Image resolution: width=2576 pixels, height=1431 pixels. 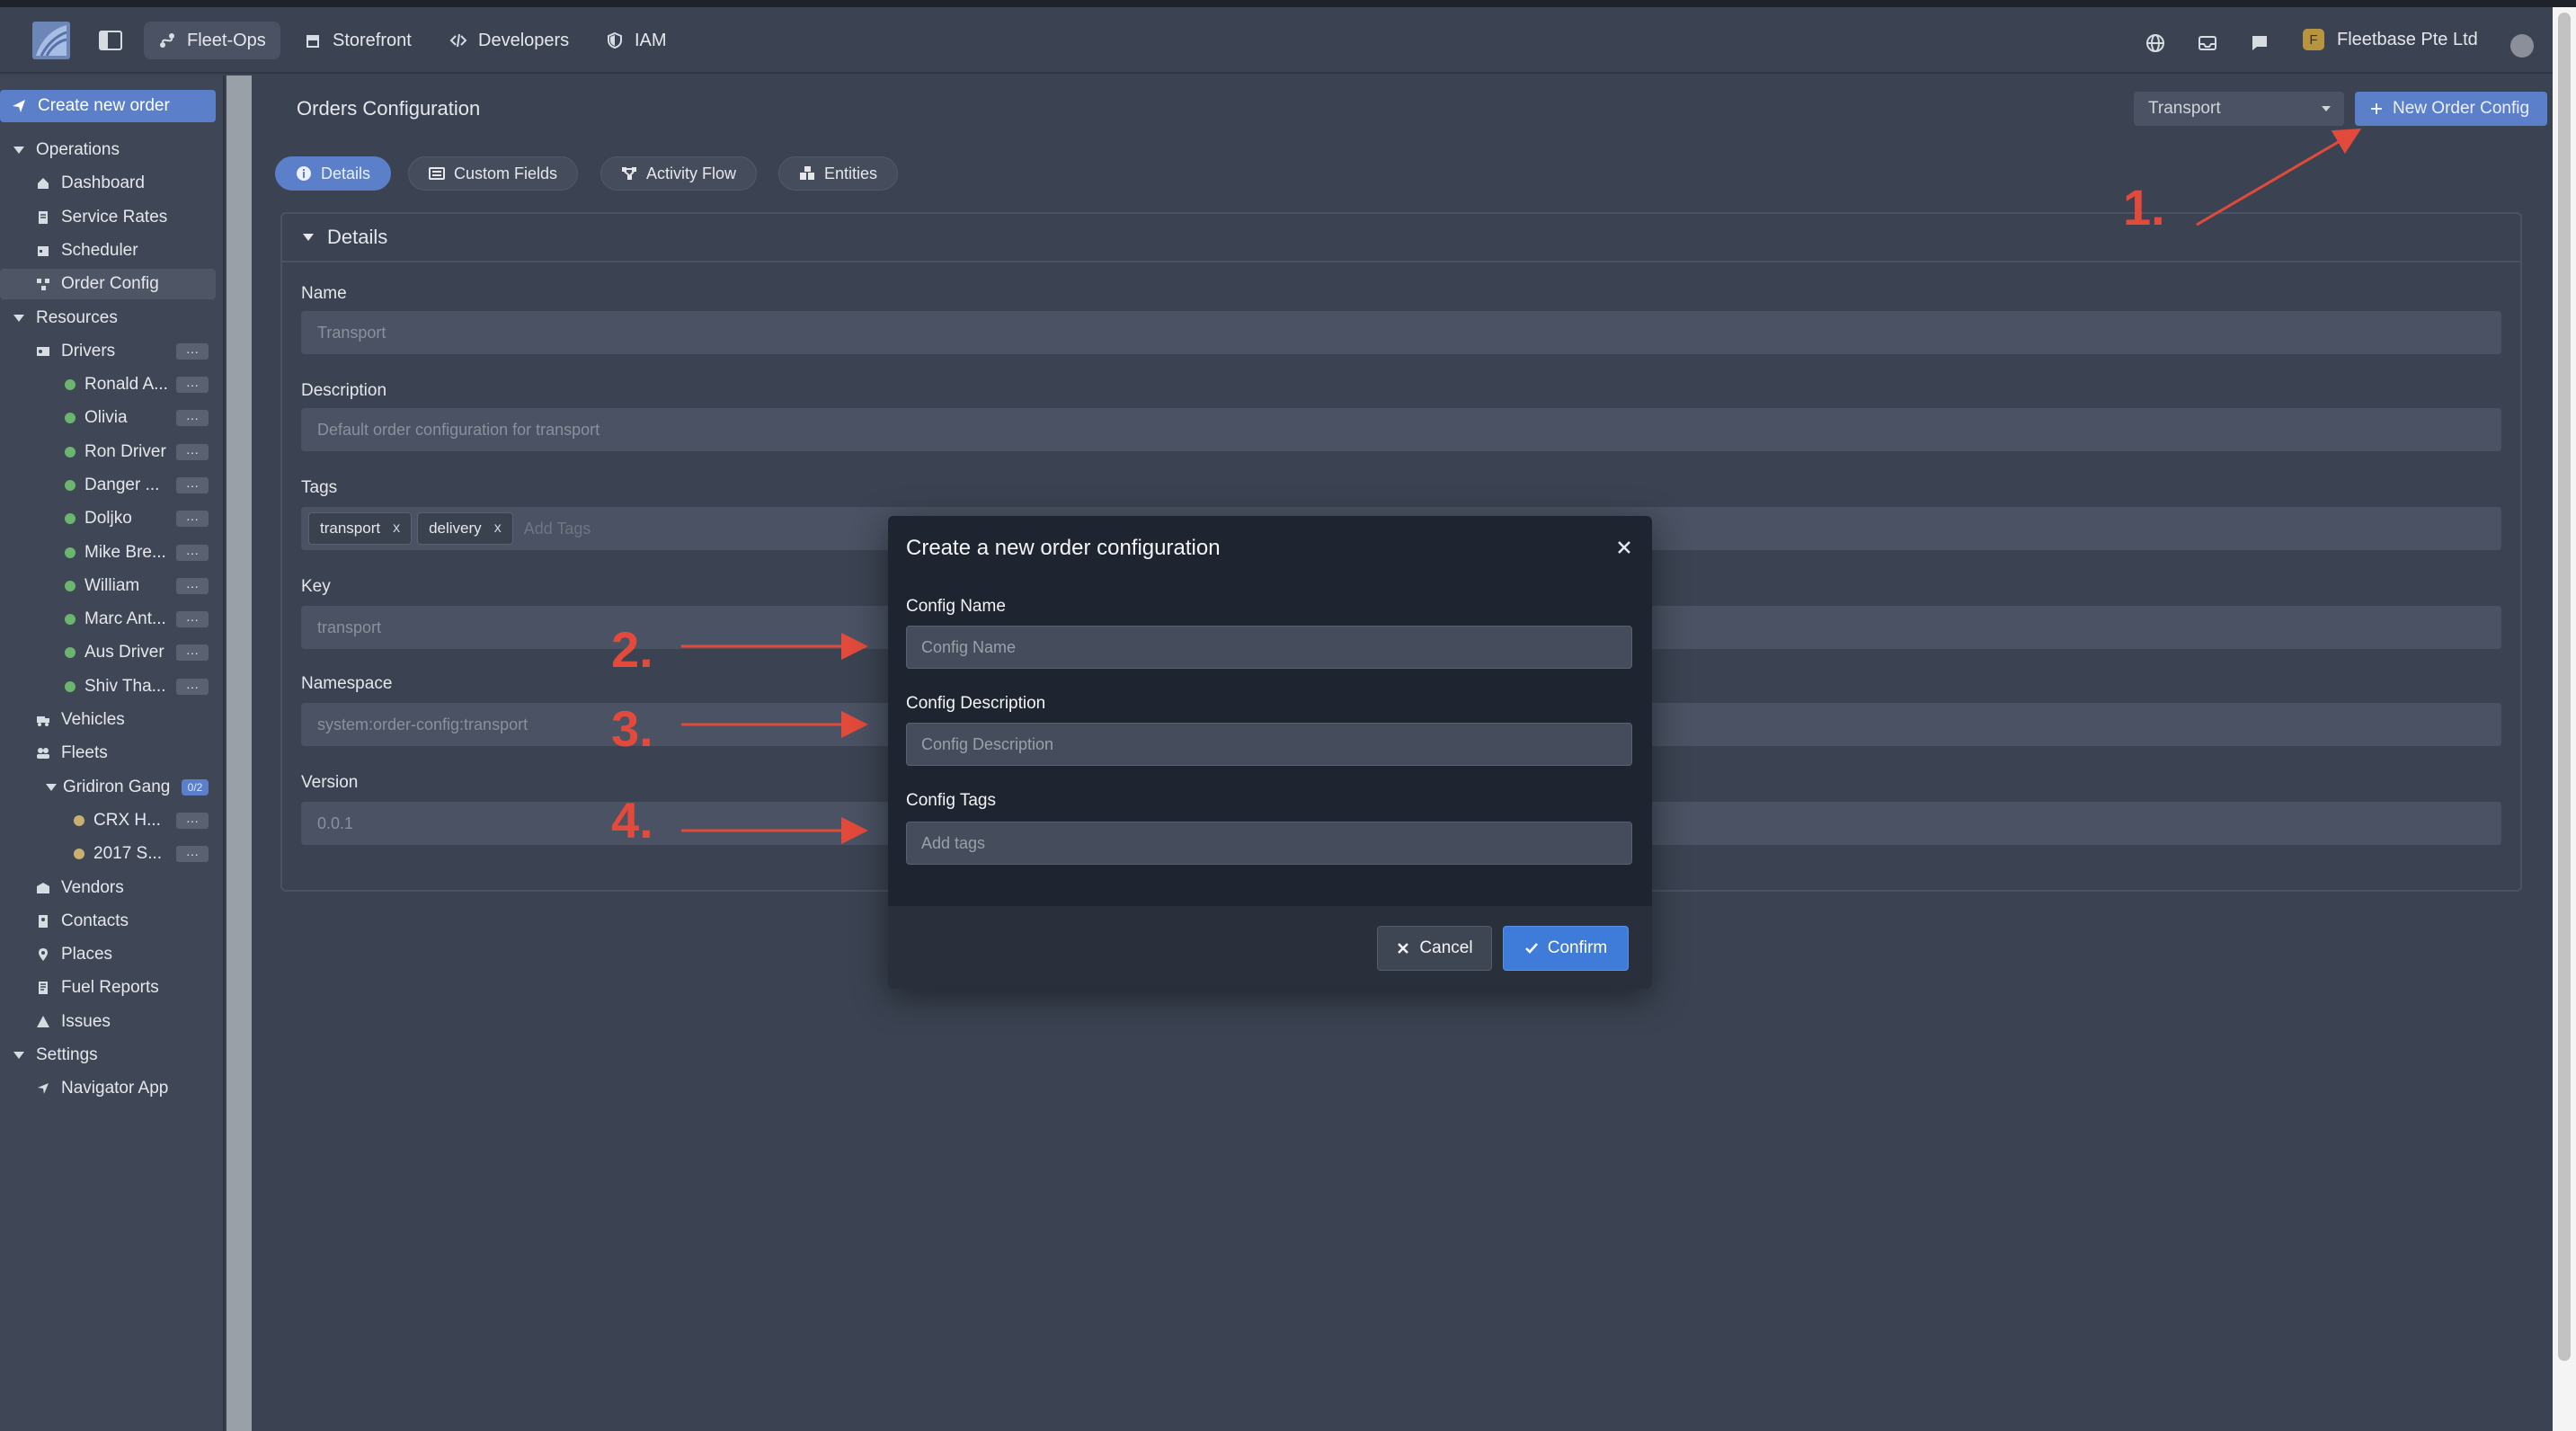 What do you see at coordinates (108, 418) in the screenshot?
I see `sidebar-driver-item: Olivia ···` at bounding box center [108, 418].